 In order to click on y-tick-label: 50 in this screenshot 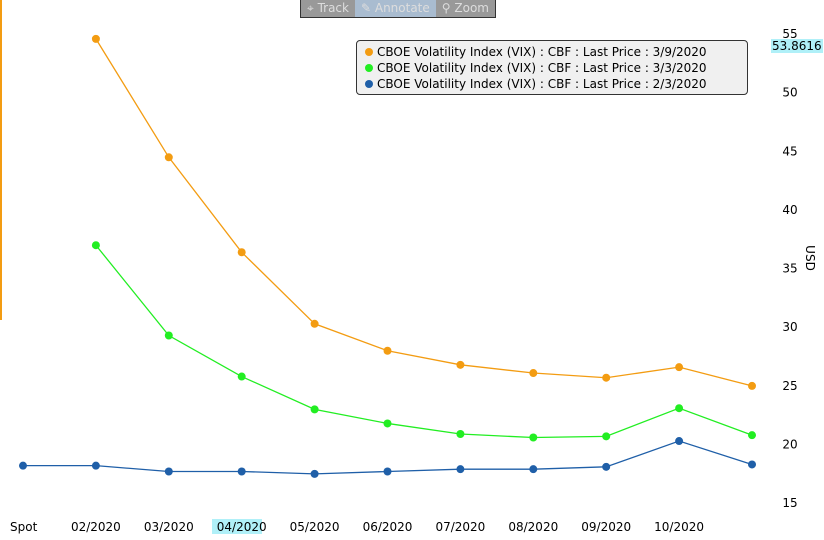, I will do `click(789, 93)`.